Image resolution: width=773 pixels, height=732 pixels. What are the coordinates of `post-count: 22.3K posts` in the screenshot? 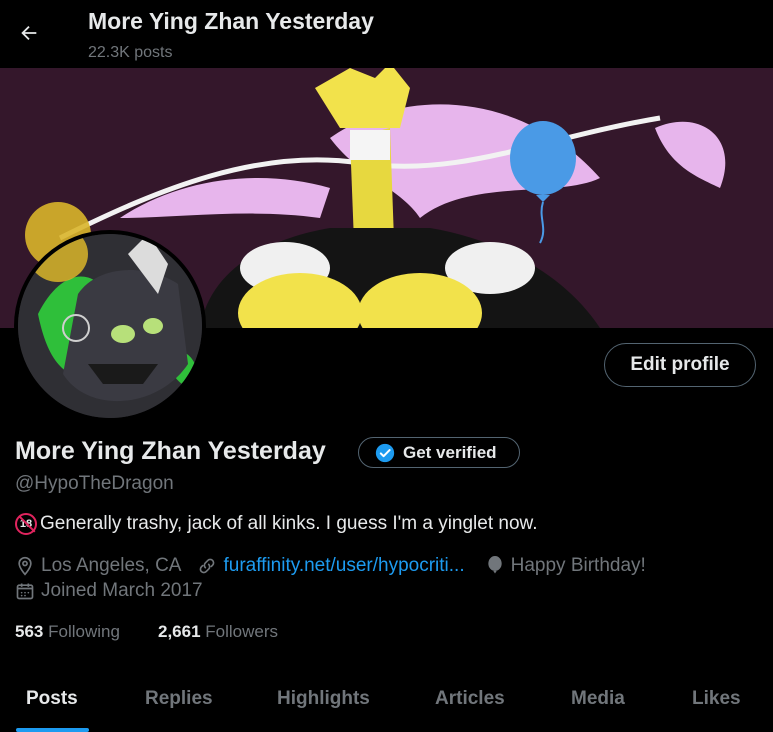 It's located at (130, 52).